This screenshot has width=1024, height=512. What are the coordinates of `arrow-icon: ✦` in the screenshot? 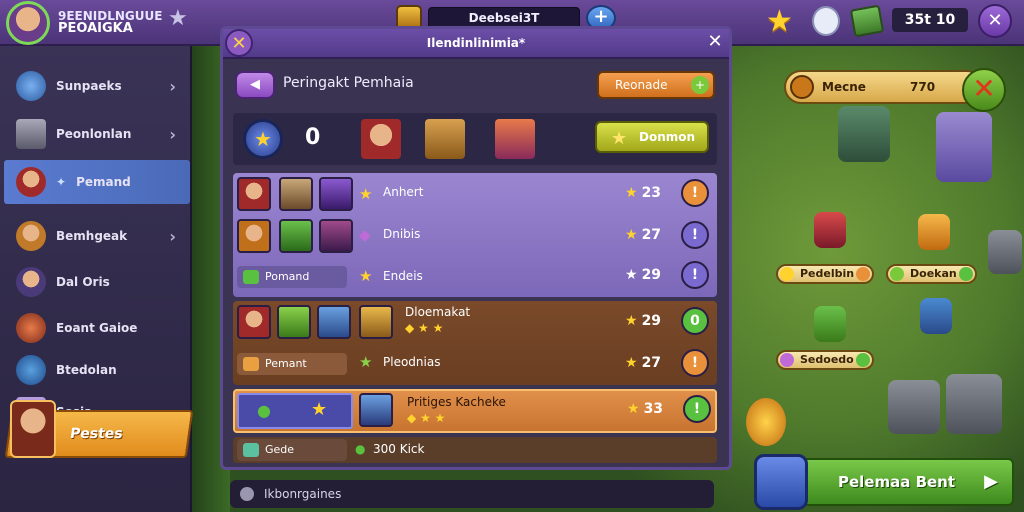 It's located at (61, 182).